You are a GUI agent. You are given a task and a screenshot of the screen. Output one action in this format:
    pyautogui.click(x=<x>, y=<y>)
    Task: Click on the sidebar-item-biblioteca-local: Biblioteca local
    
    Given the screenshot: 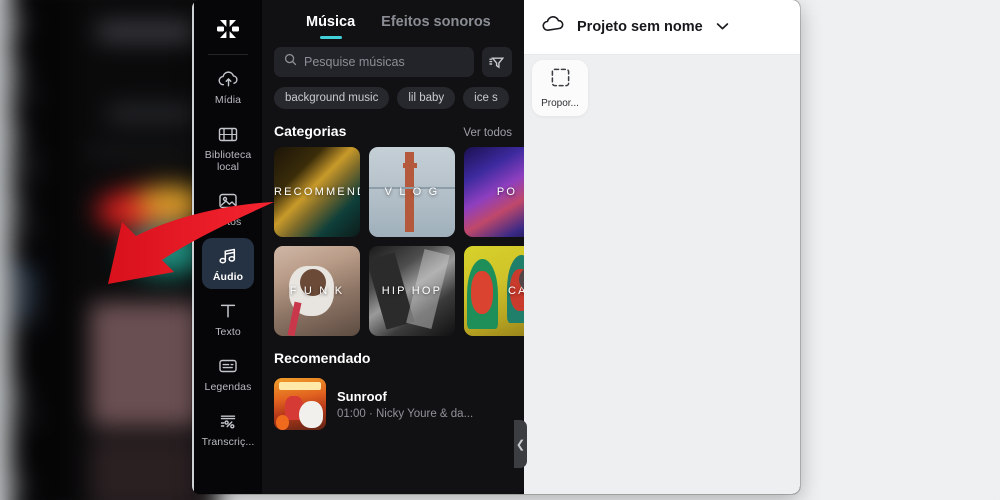 What is the action you would take?
    pyautogui.click(x=228, y=147)
    